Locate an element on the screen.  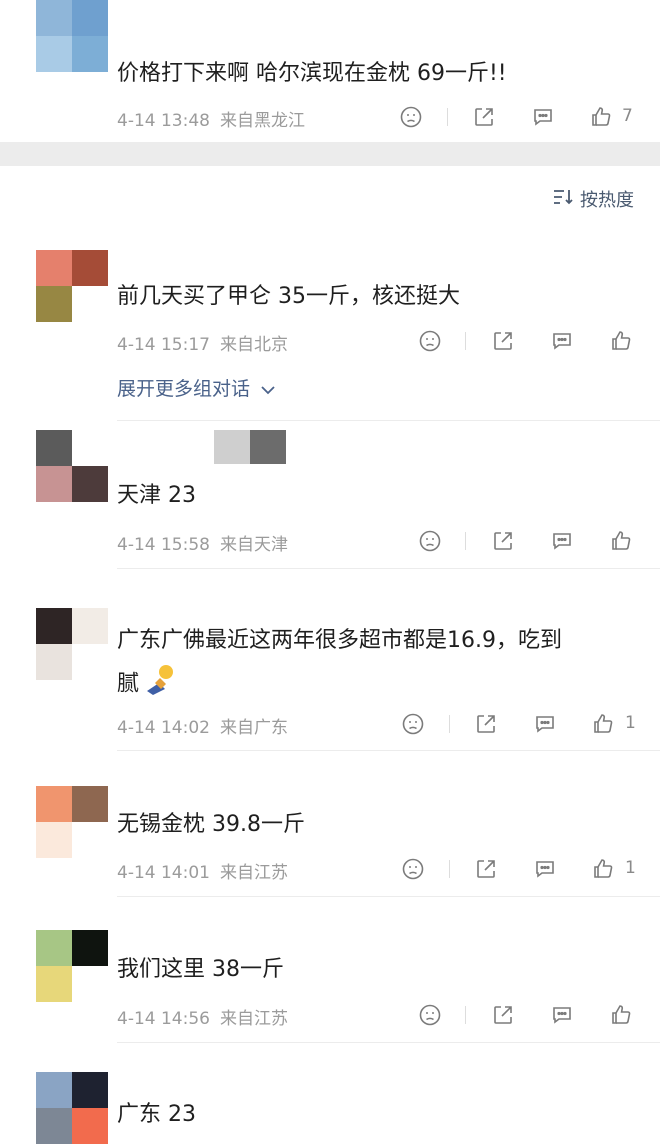
comment-text: 价格打下来啊 哈尔滨现在金枕 69一斤!! is located at coordinates (312, 73).